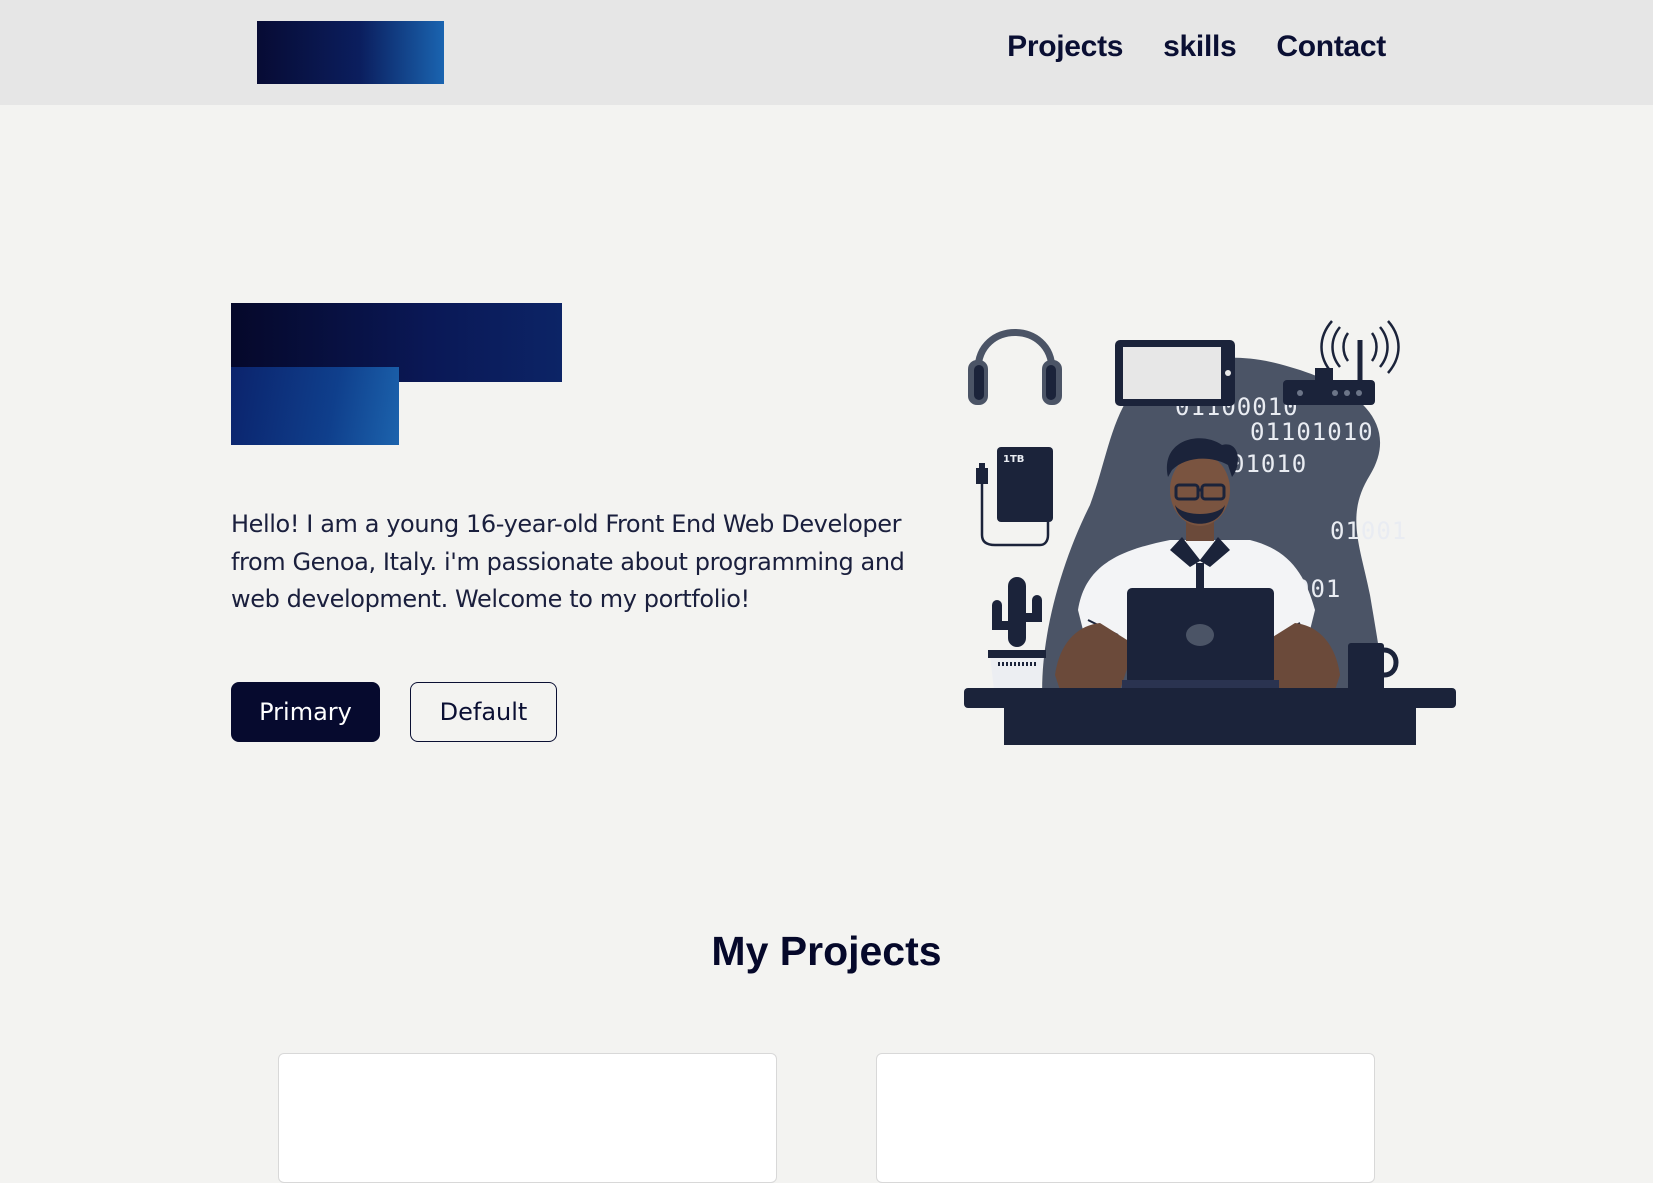  What do you see at coordinates (826, 951) in the screenshot?
I see `projects-title: My Projects` at bounding box center [826, 951].